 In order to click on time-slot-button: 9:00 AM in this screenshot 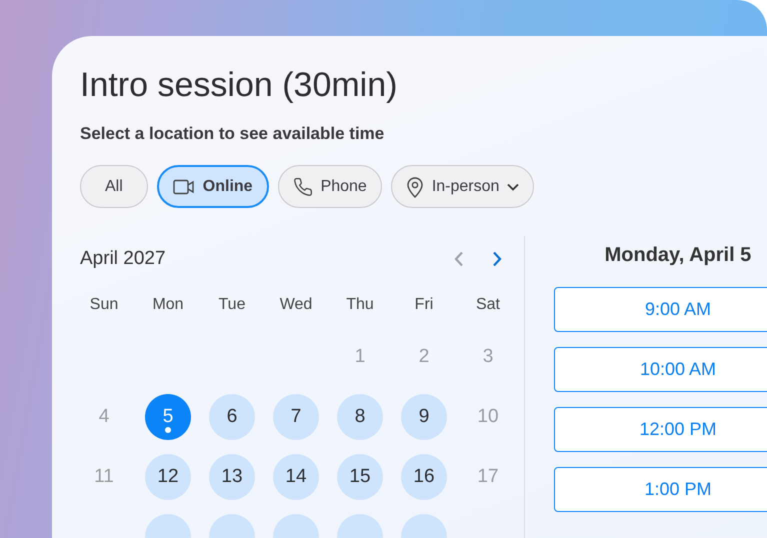, I will do `click(660, 309)`.